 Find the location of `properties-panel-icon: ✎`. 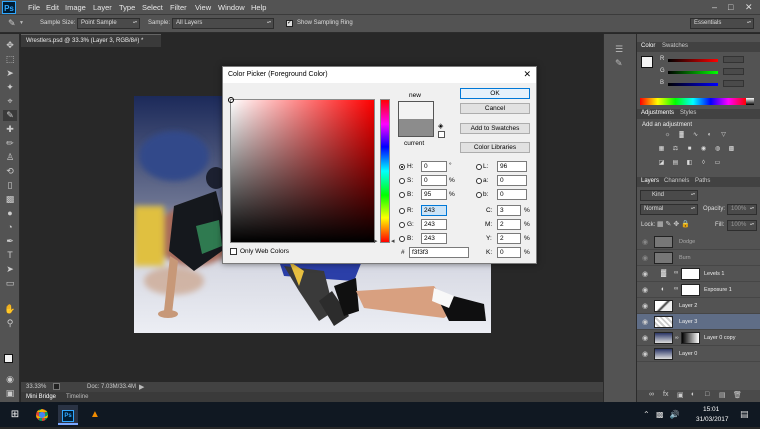

properties-panel-icon: ✎ is located at coordinates (619, 63).